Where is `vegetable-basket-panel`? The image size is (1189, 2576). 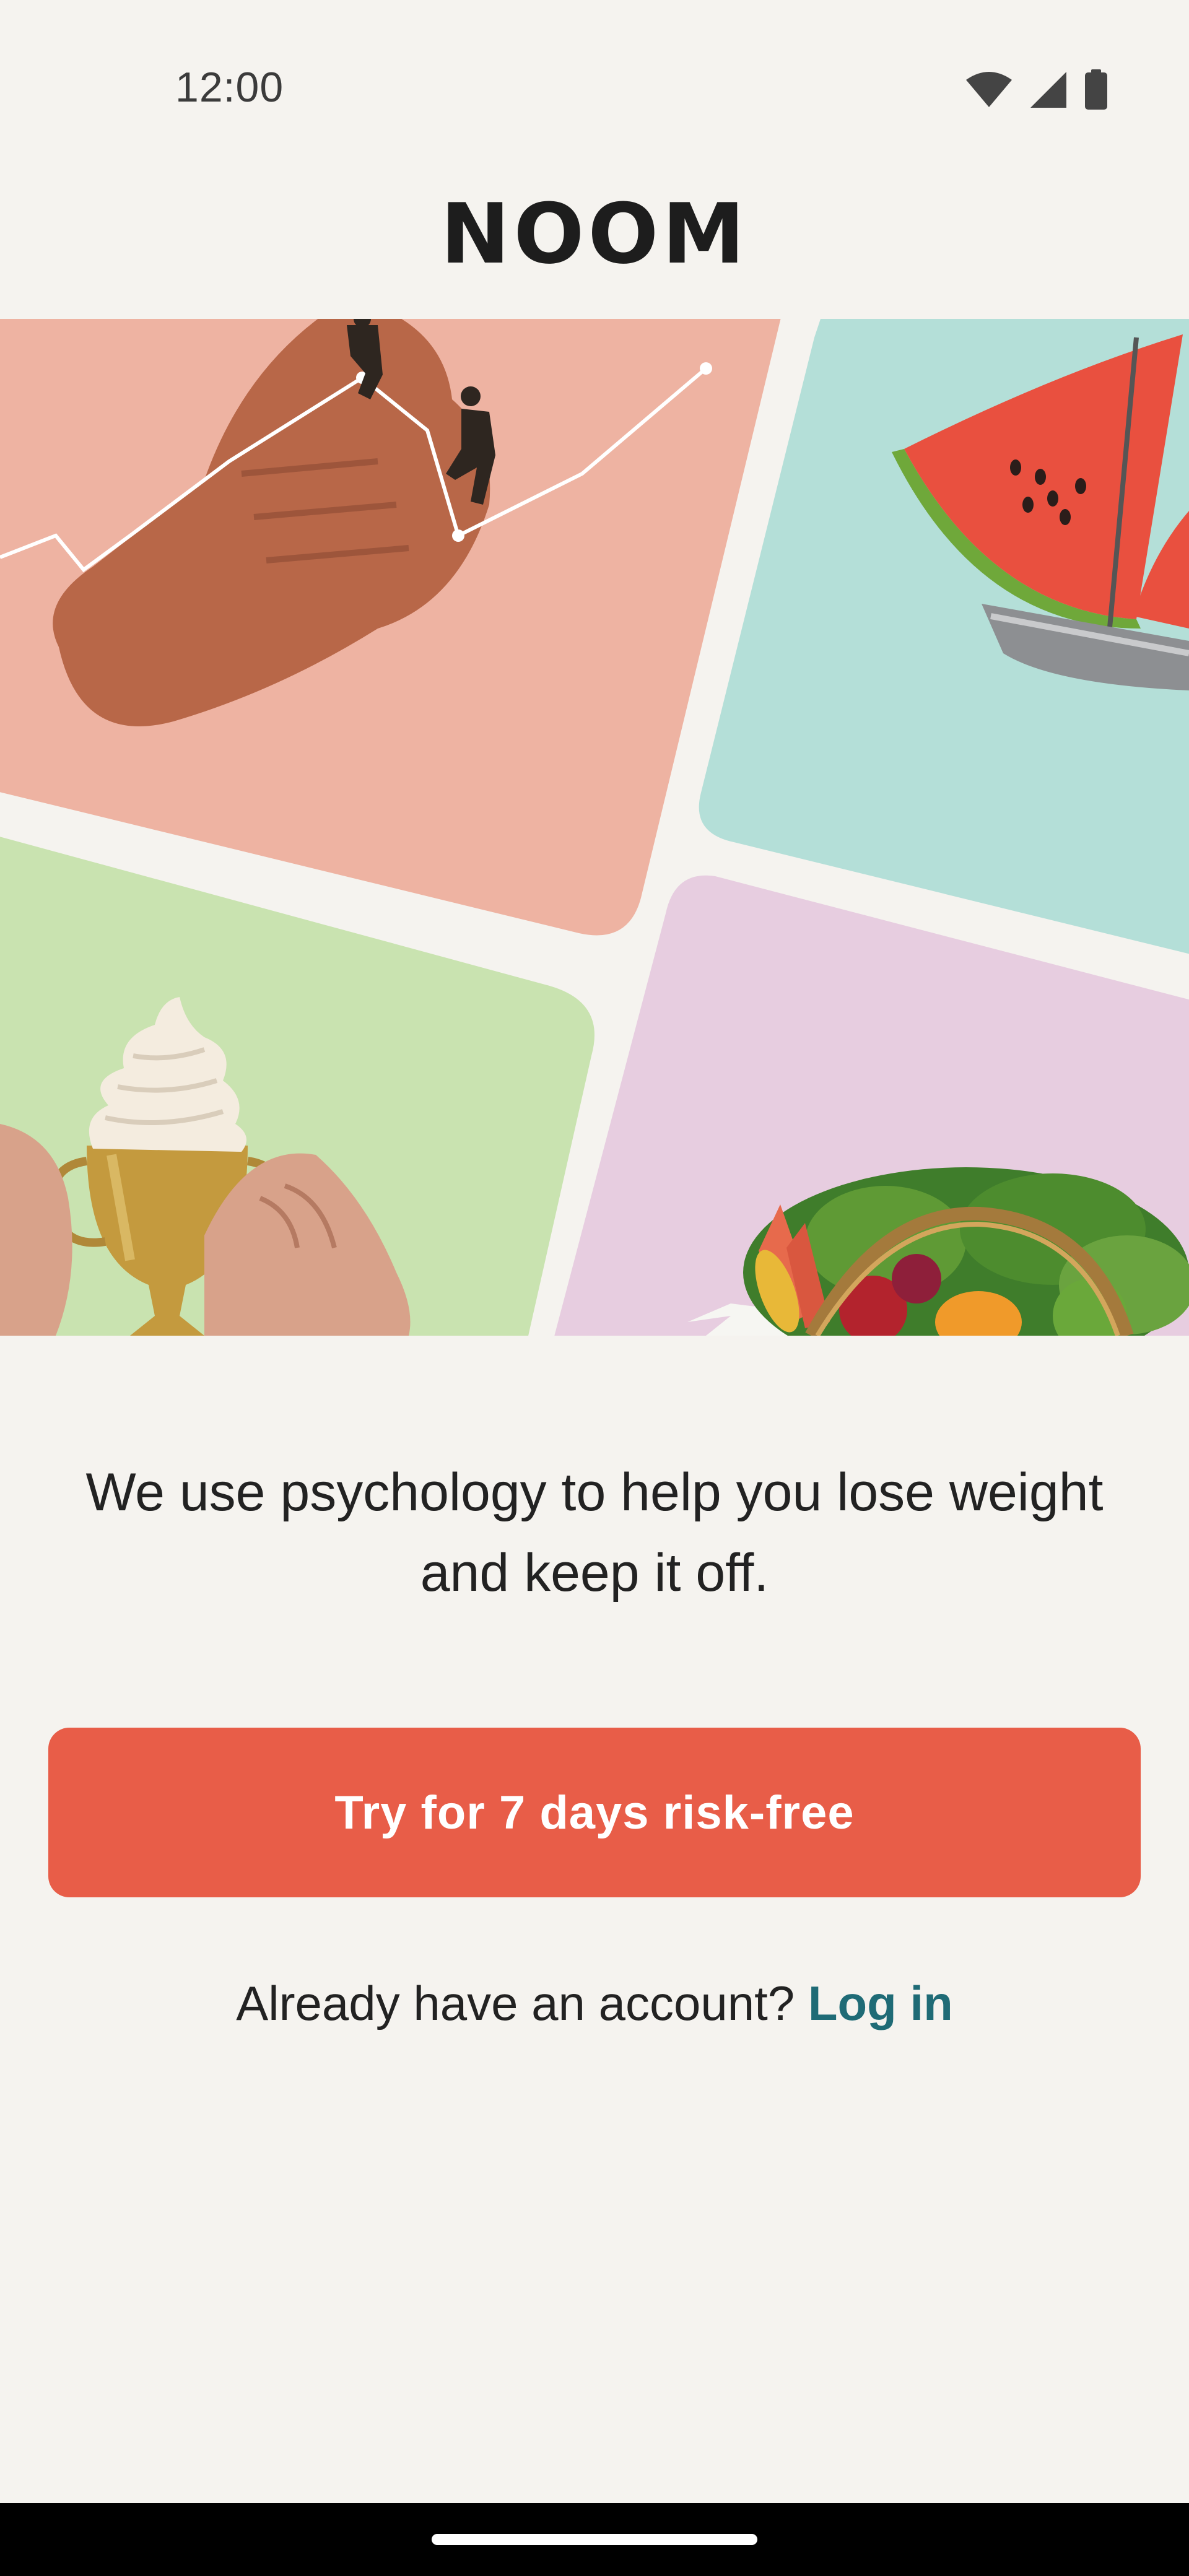 vegetable-basket-panel is located at coordinates (871, 1105).